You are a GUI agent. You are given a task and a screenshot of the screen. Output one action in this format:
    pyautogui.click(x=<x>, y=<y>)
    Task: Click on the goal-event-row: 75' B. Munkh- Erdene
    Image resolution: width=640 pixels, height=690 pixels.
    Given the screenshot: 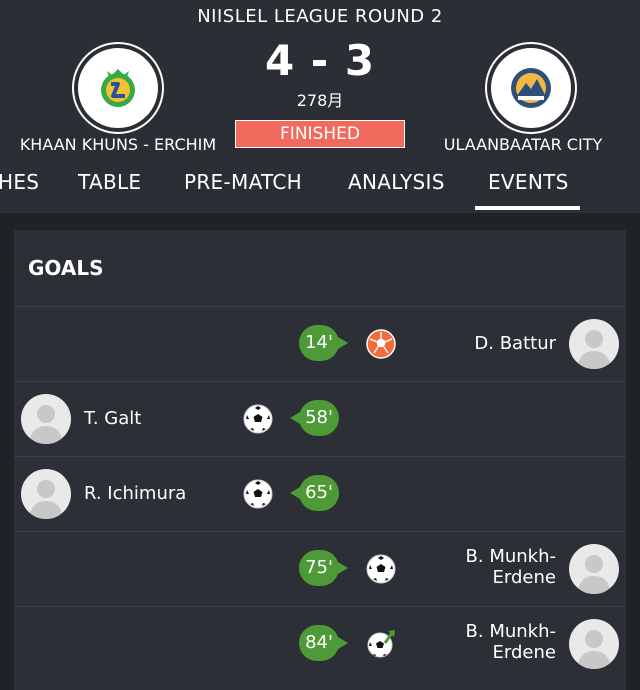 What is the action you would take?
    pyautogui.click(x=320, y=568)
    